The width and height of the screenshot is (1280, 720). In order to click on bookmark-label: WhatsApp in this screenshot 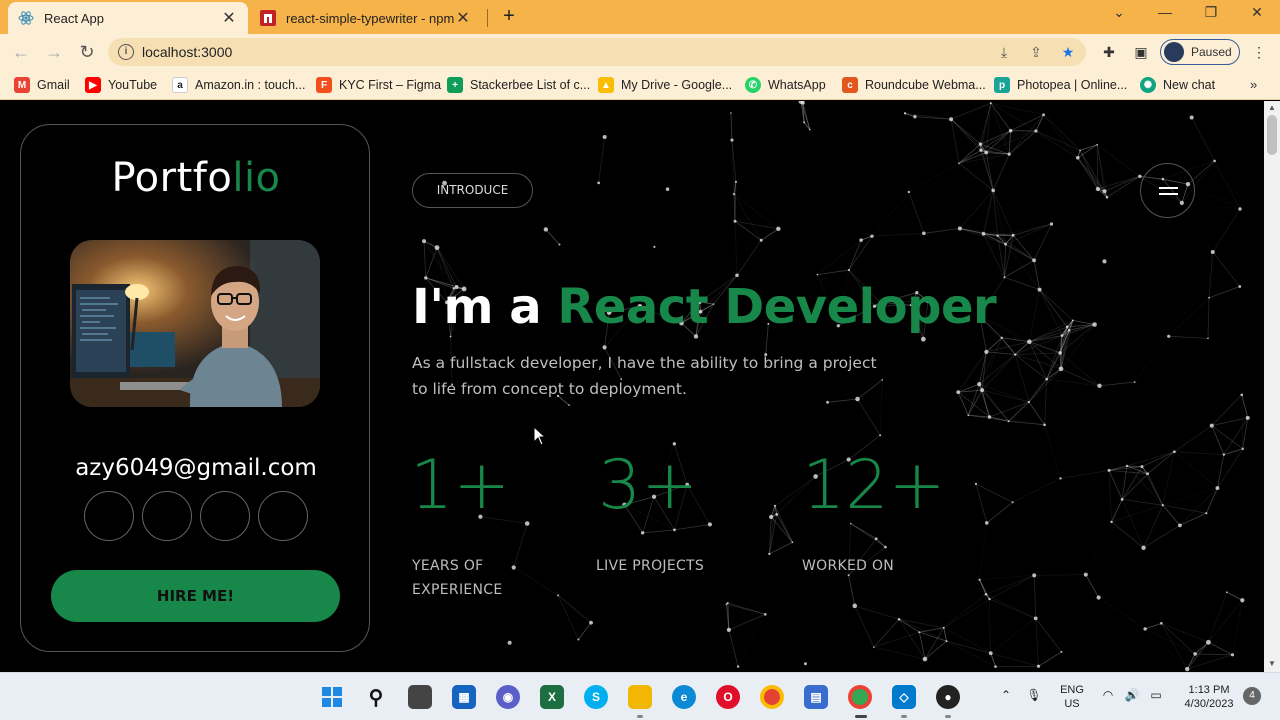, I will do `click(797, 85)`.